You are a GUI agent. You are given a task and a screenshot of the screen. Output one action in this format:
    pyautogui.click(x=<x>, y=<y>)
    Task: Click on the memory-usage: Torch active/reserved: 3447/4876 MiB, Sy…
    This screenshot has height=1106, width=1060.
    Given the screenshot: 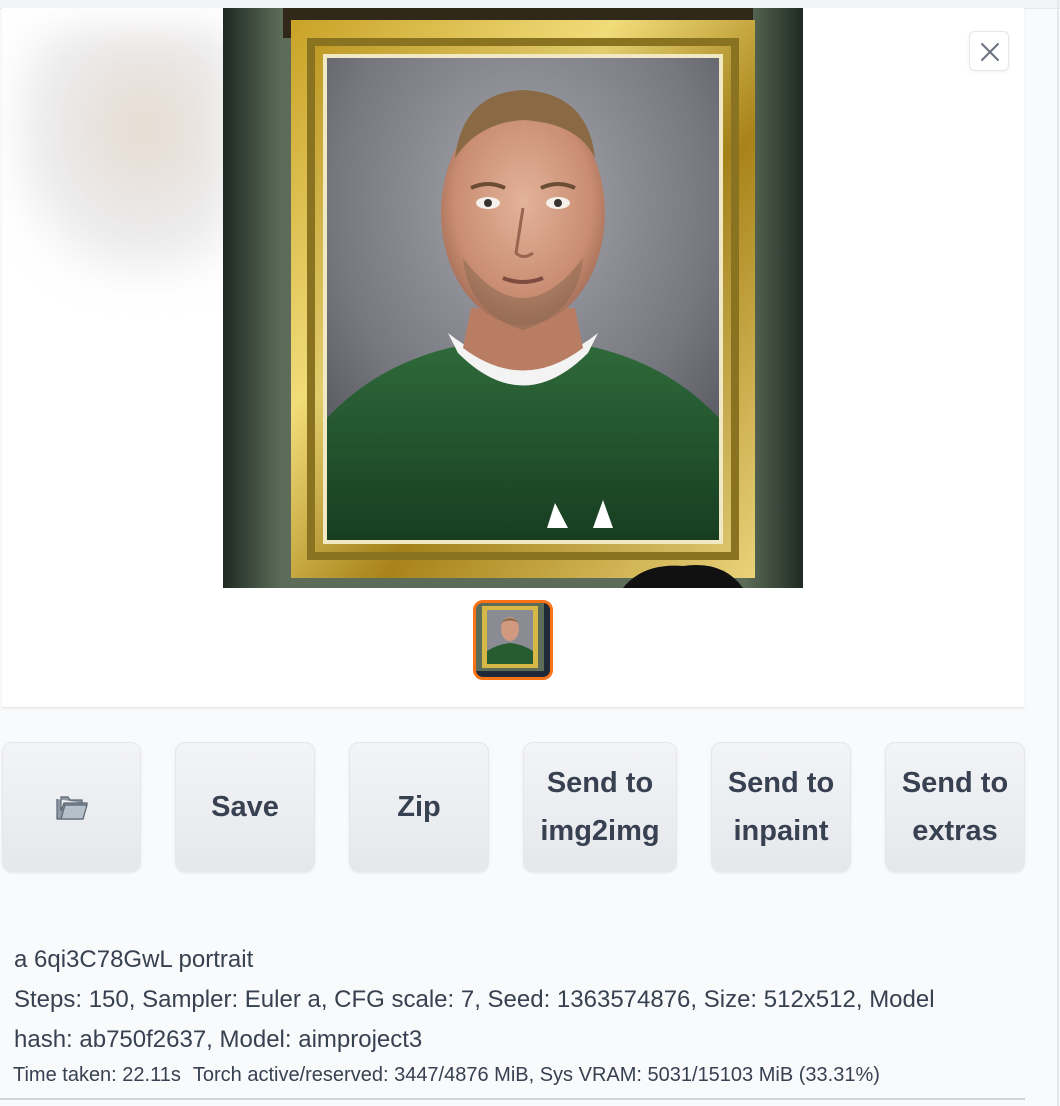 What is the action you would take?
    pyautogui.click(x=536, y=1075)
    